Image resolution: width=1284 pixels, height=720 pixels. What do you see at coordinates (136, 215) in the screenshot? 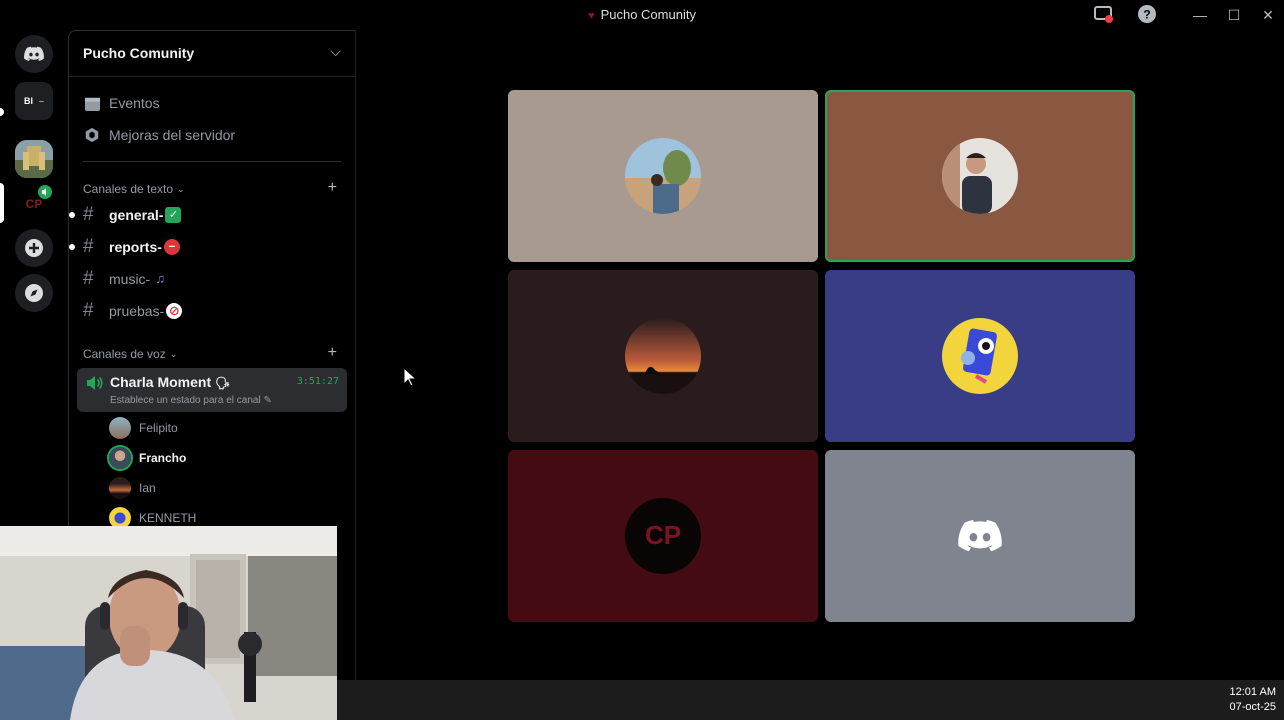
I see `channel-name: general-` at bounding box center [136, 215].